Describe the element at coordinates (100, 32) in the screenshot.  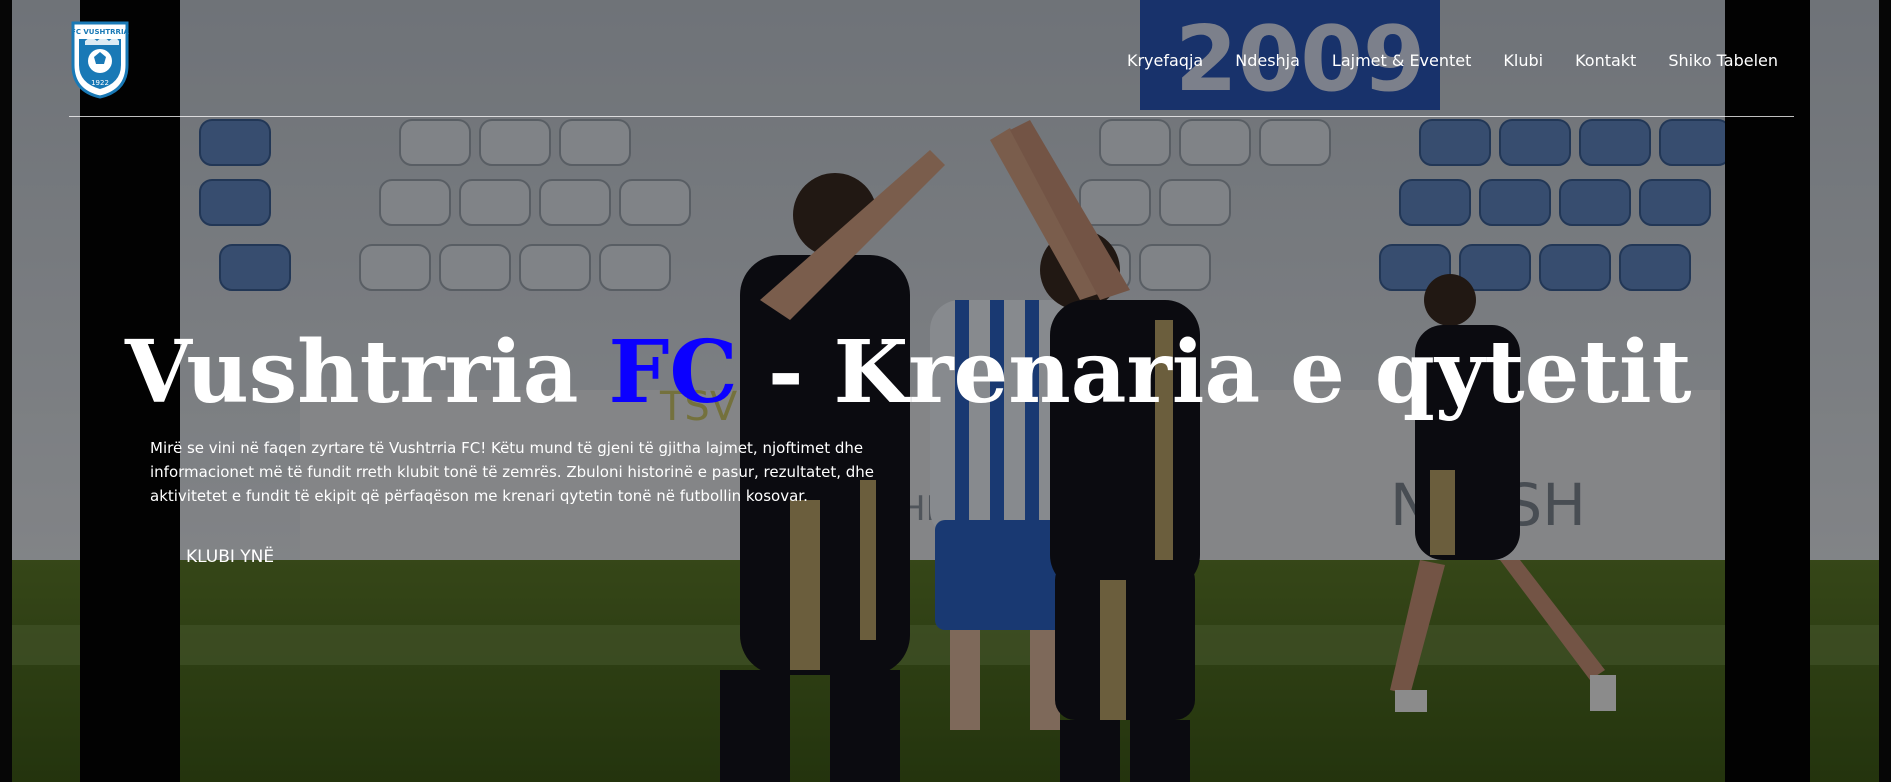
I see `logo-club-name: FC VUSHTRRIA` at that location.